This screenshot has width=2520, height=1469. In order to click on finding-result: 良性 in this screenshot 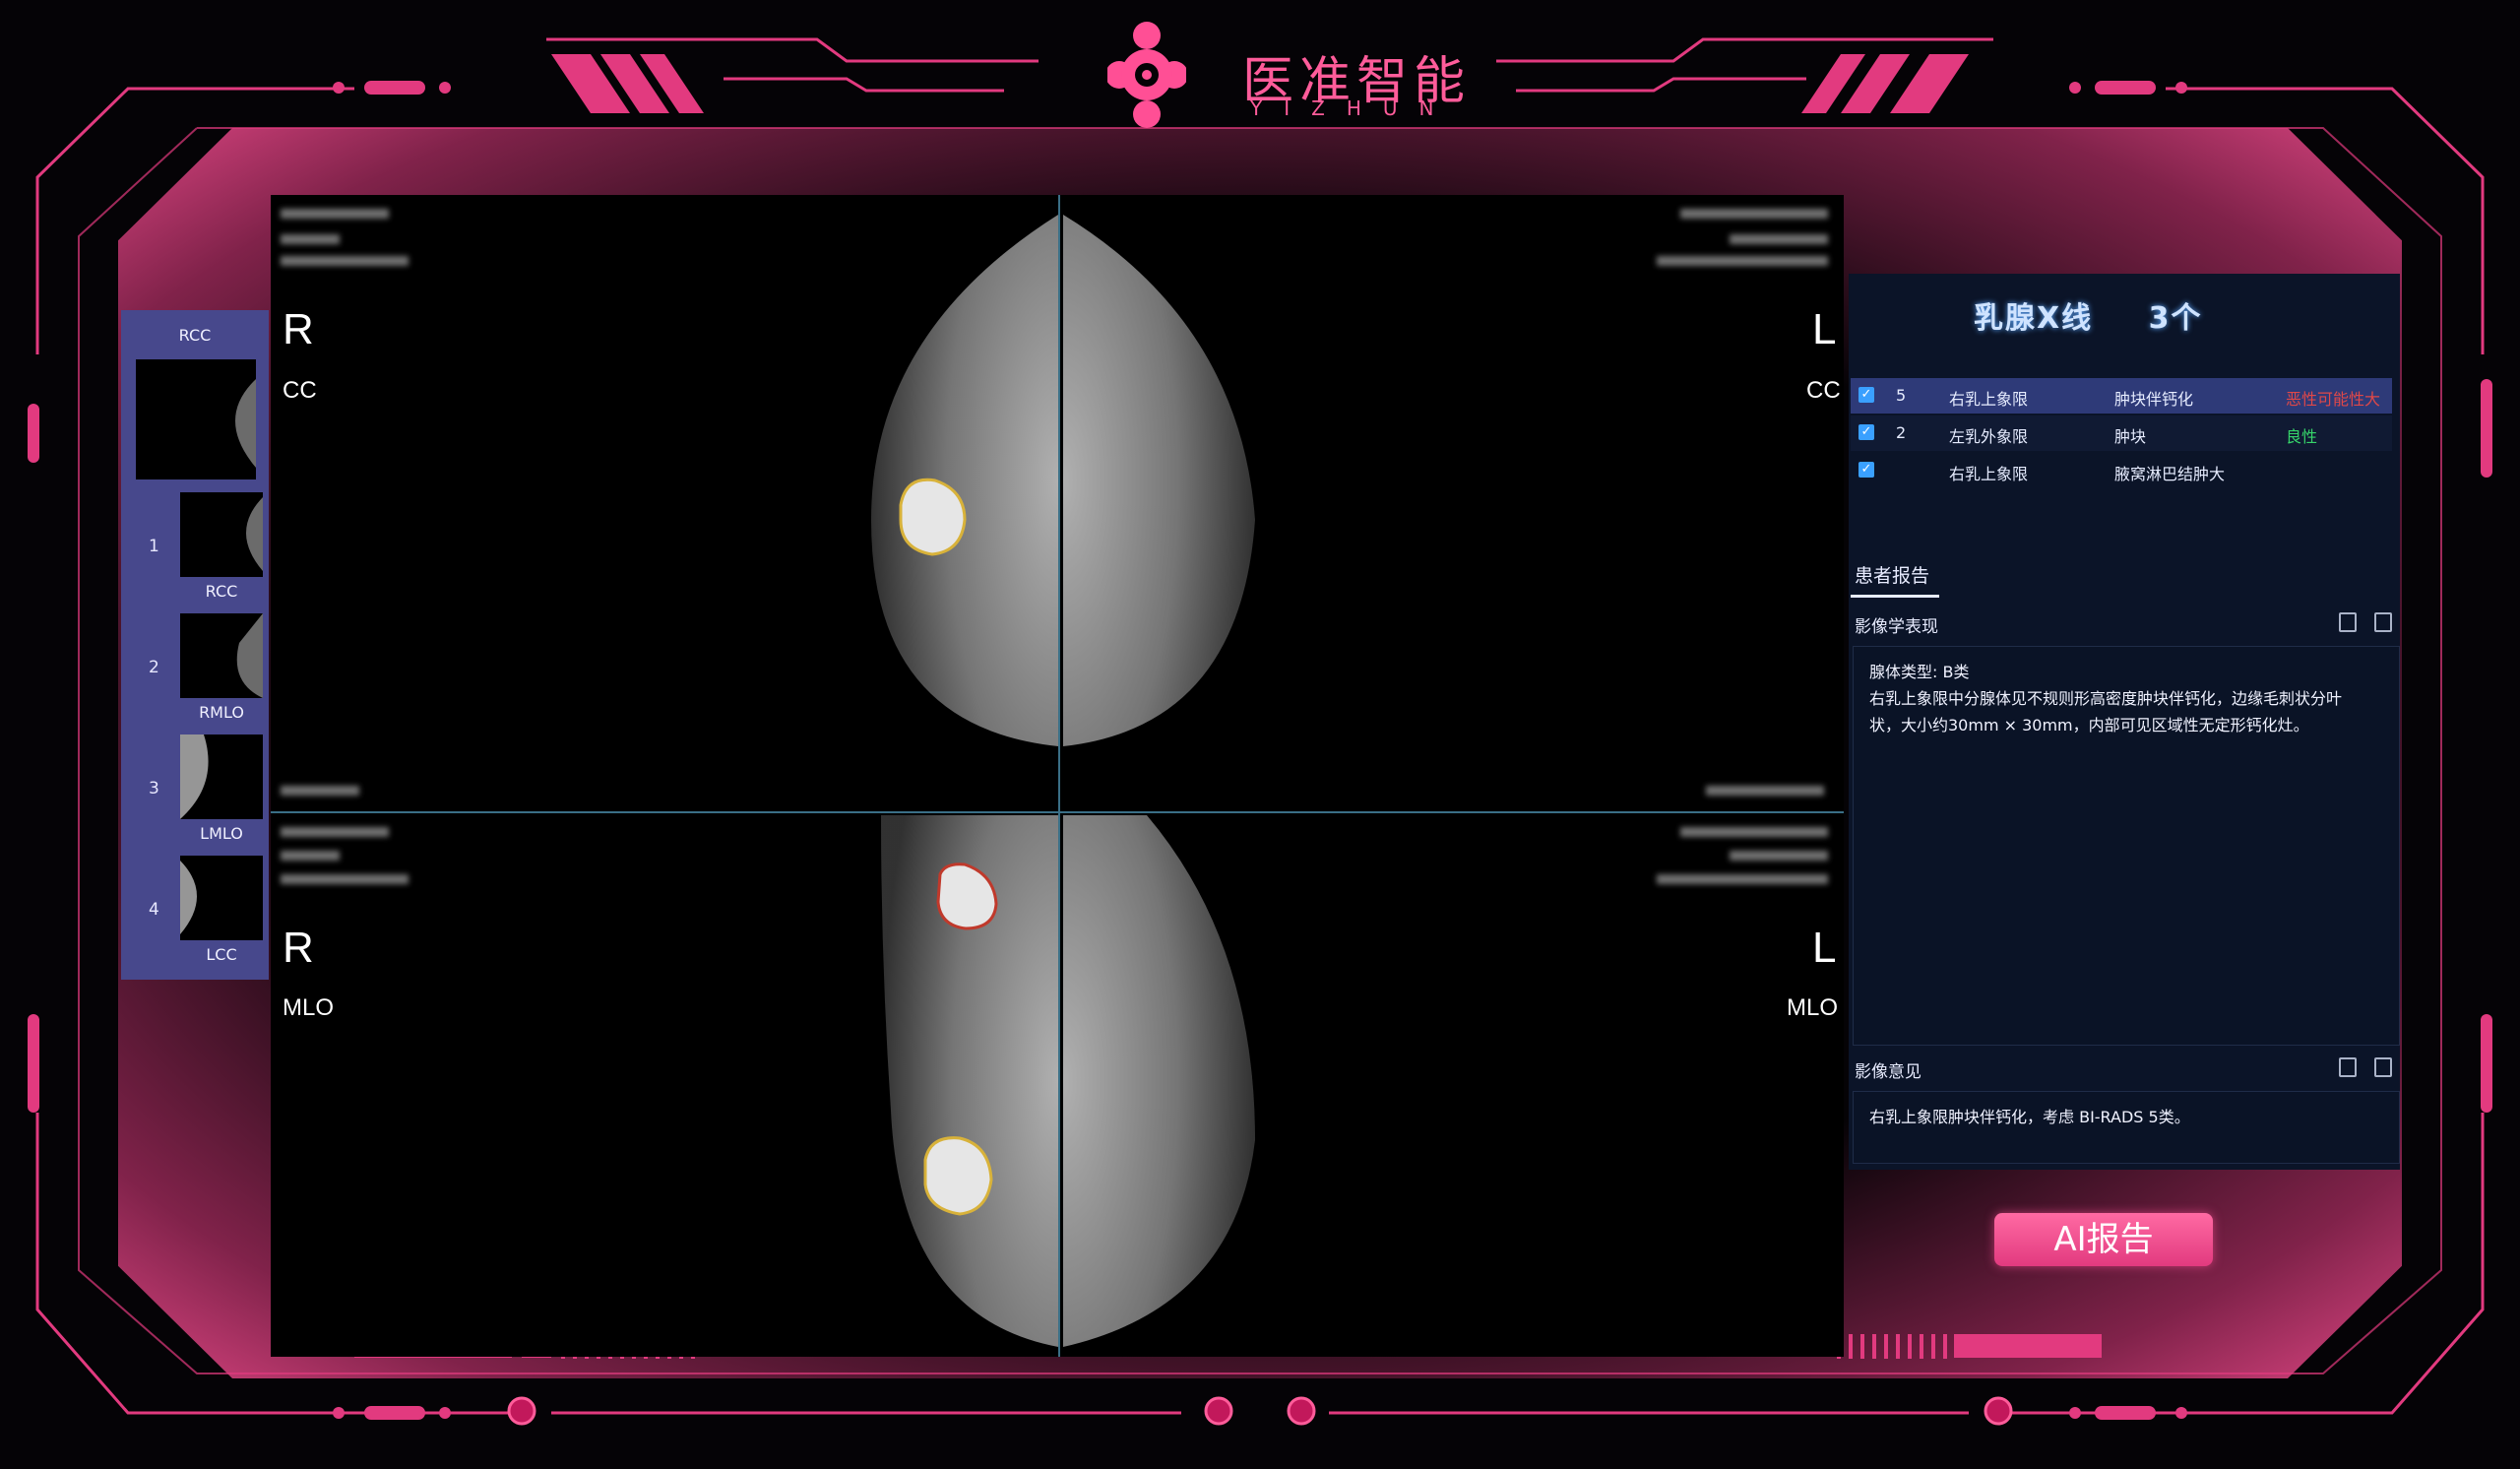, I will do `click(2302, 437)`.